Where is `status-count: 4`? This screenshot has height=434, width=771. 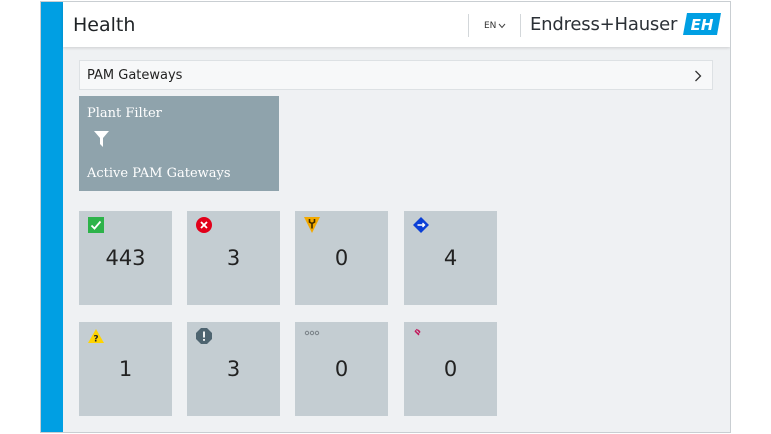 status-count: 4 is located at coordinates (450, 258).